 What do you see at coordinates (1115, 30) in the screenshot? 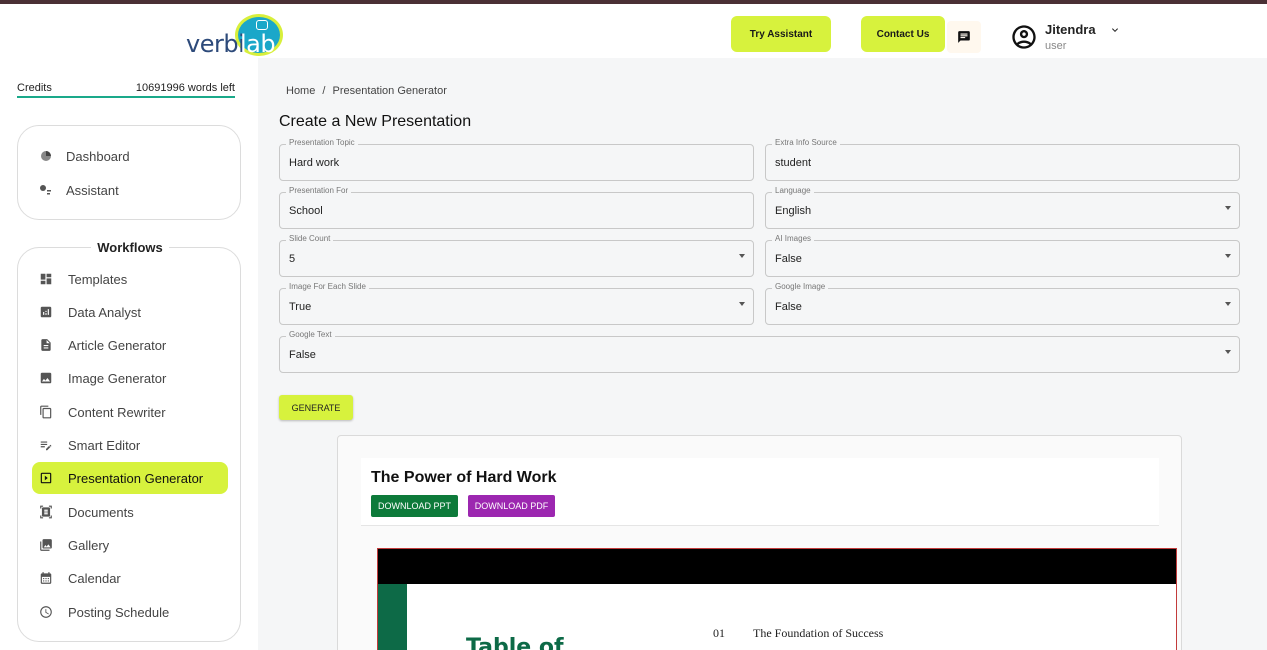
I see `chevron-down-icon` at bounding box center [1115, 30].